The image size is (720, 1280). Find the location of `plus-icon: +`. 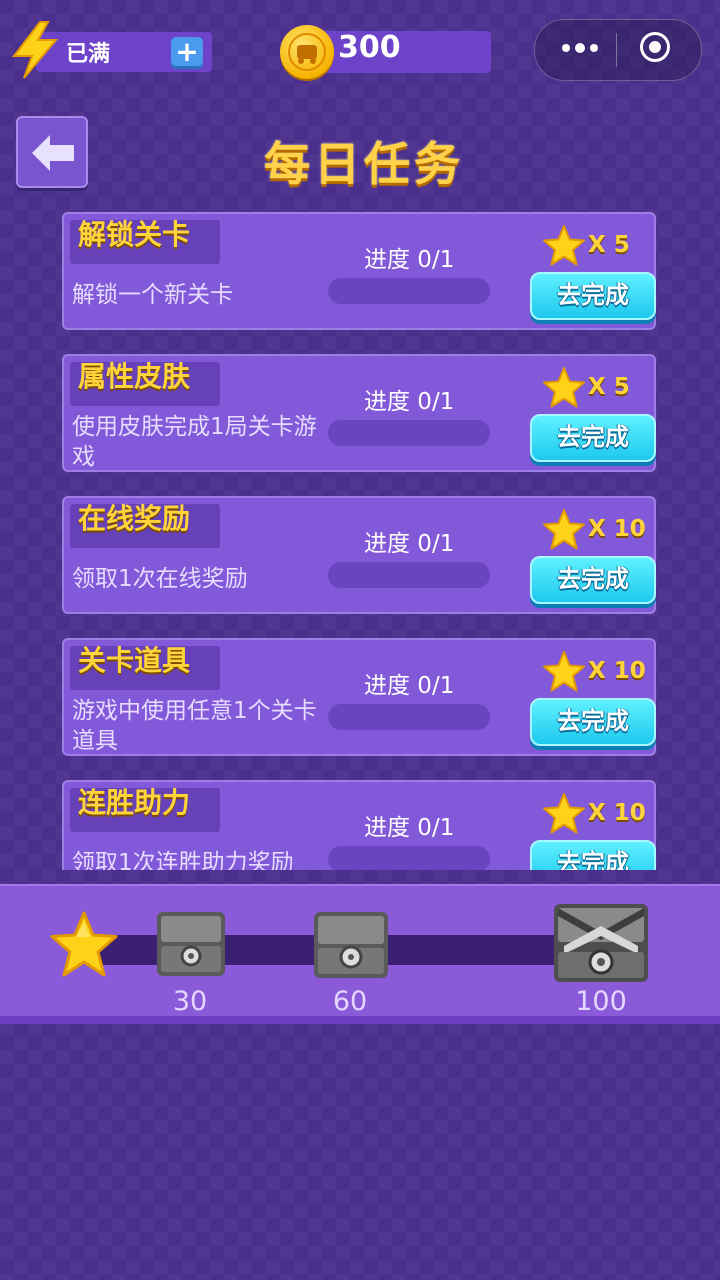

plus-icon: + is located at coordinates (187, 51).